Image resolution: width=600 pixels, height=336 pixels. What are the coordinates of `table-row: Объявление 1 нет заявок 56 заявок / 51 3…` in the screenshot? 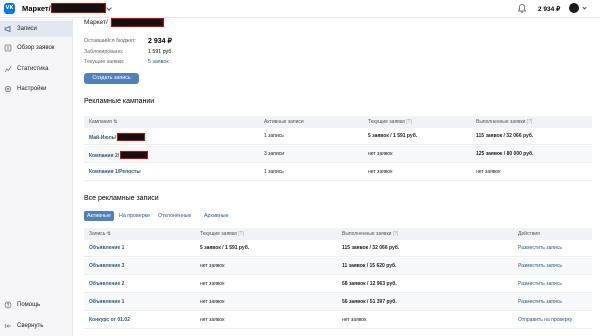 It's located at (338, 302).